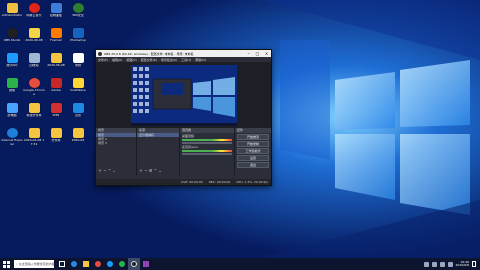 Image resolution: width=480 pixels, height=270 pixels. What do you see at coordinates (253, 137) in the screenshot?
I see `start-streaming-button: 开始推流` at bounding box center [253, 137].